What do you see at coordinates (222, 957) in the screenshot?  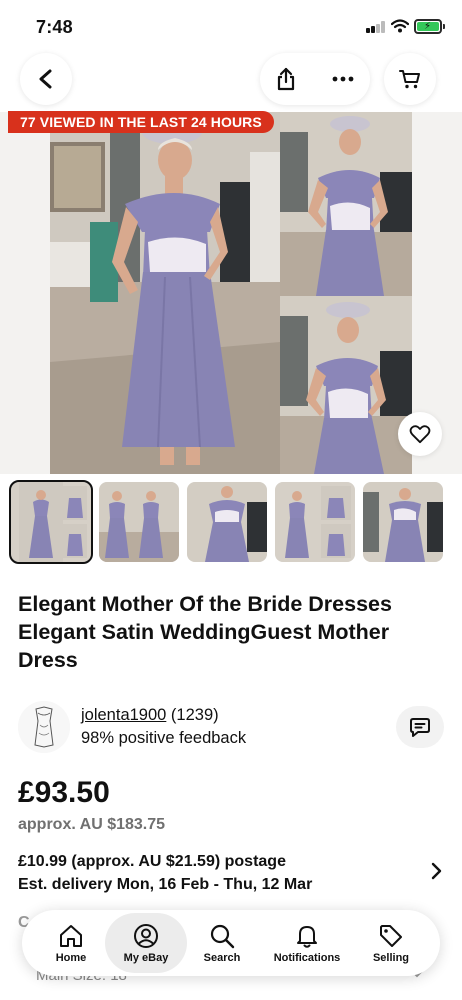 I see `tab-label: Search` at bounding box center [222, 957].